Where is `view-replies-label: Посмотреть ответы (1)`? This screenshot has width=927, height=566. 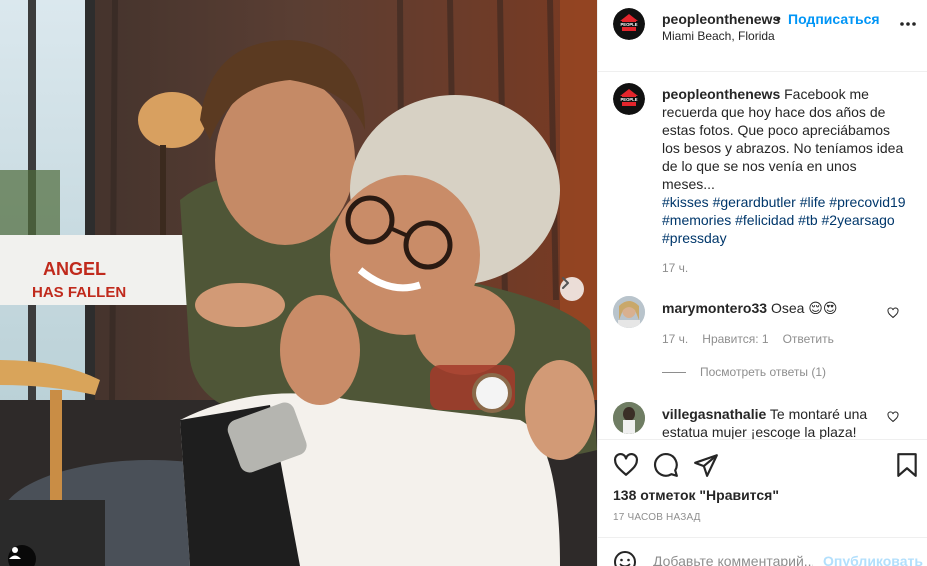 view-replies-label: Посмотреть ответы (1) is located at coordinates (763, 372).